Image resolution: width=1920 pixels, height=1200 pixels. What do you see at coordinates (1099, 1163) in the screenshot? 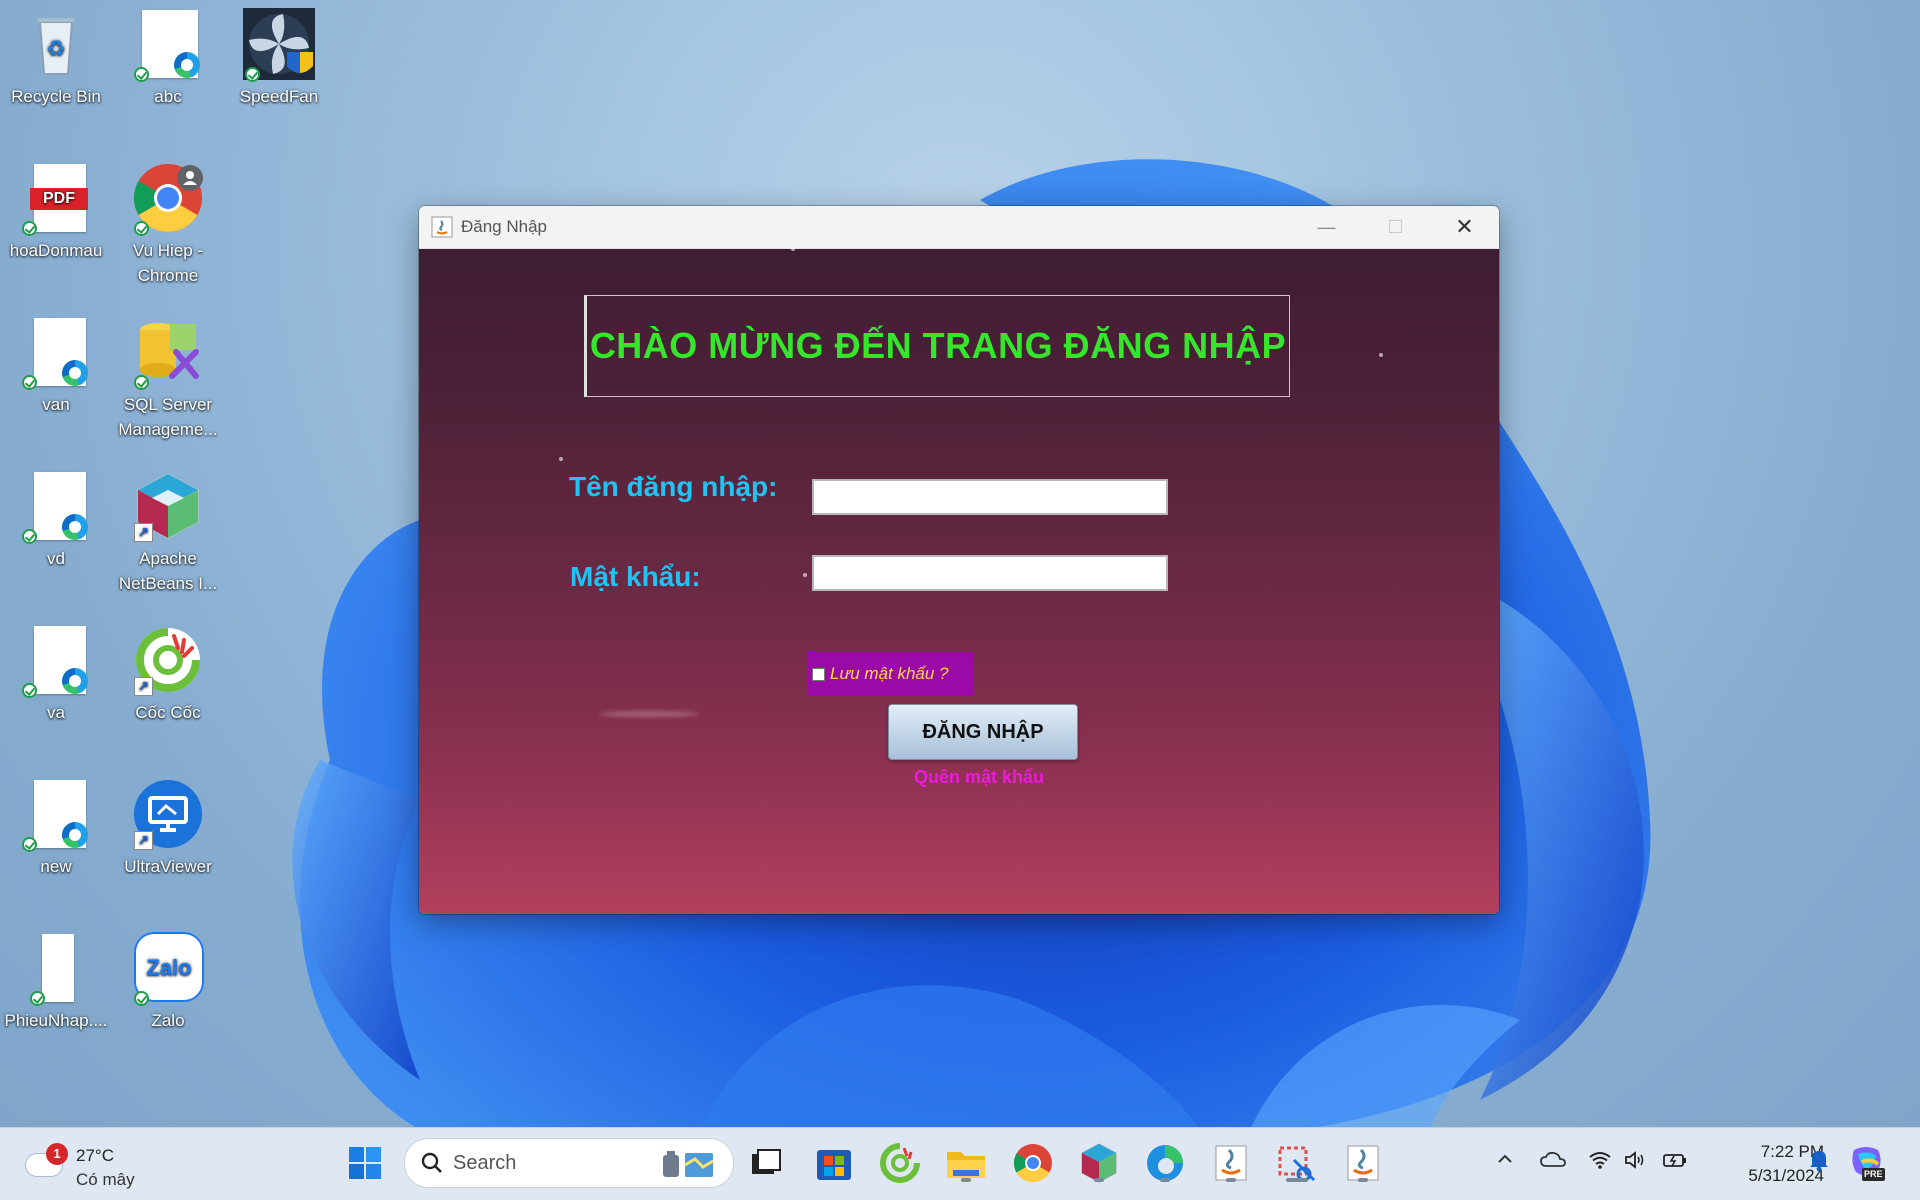
I see `taskbar-netbeans` at bounding box center [1099, 1163].